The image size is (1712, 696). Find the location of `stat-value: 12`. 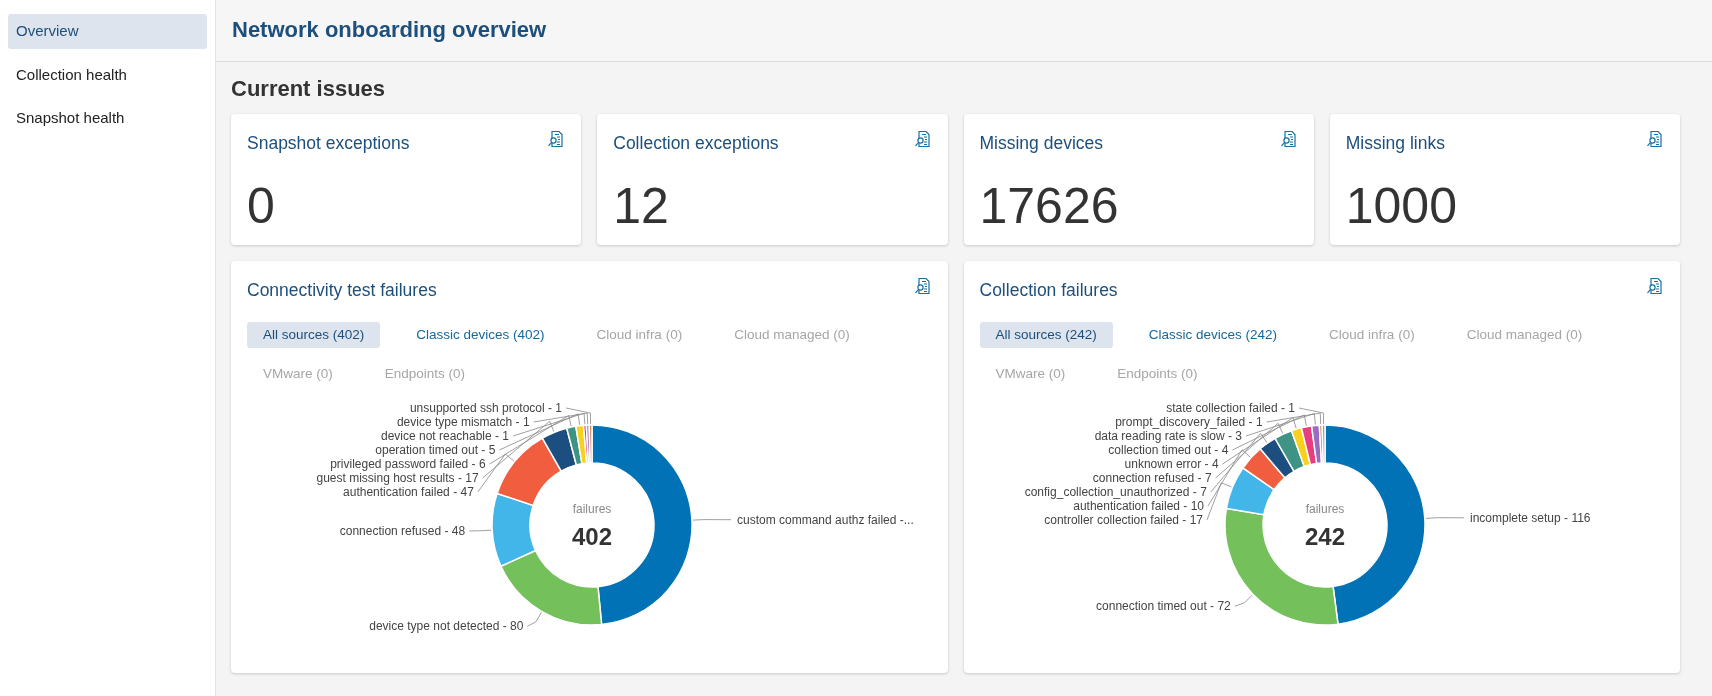

stat-value: 12 is located at coordinates (641, 205).